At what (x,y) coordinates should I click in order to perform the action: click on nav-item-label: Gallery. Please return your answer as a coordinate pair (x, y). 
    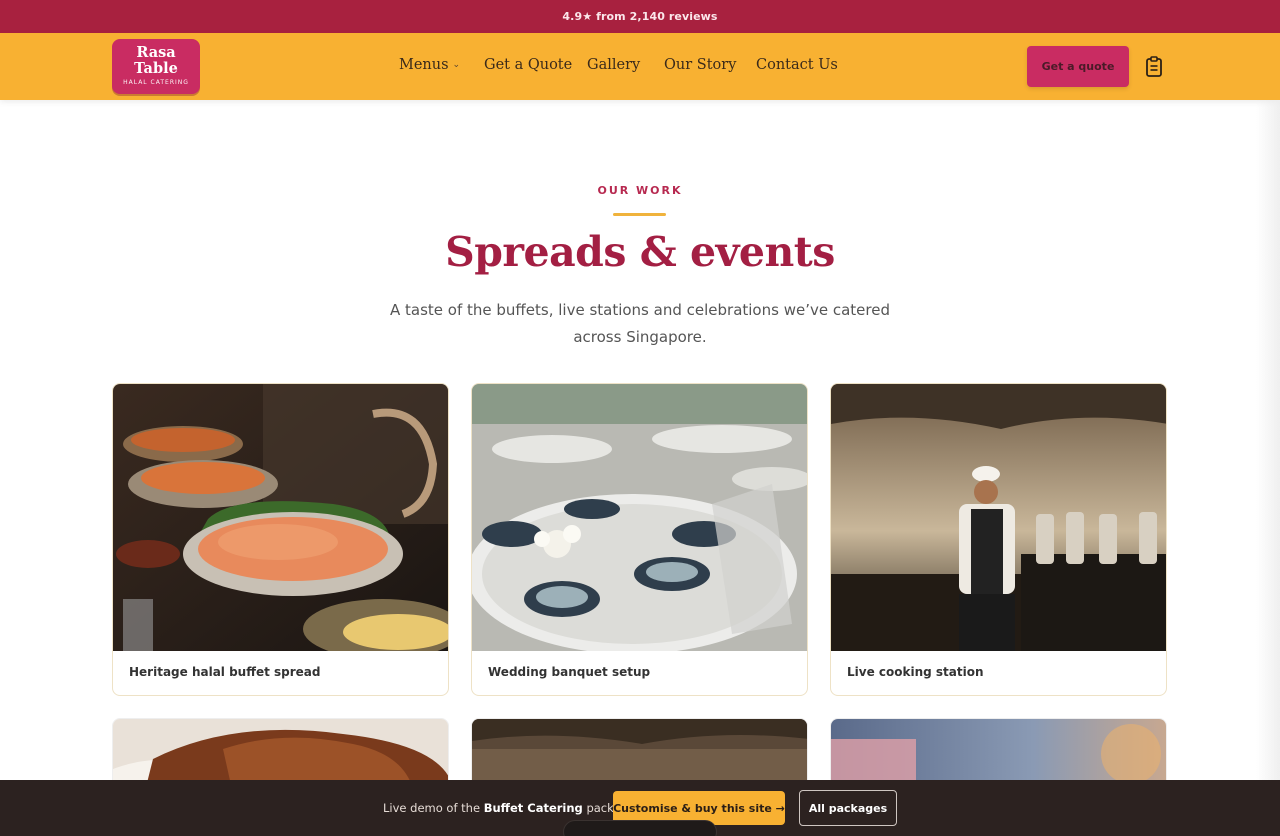
    Looking at the image, I should click on (614, 65).